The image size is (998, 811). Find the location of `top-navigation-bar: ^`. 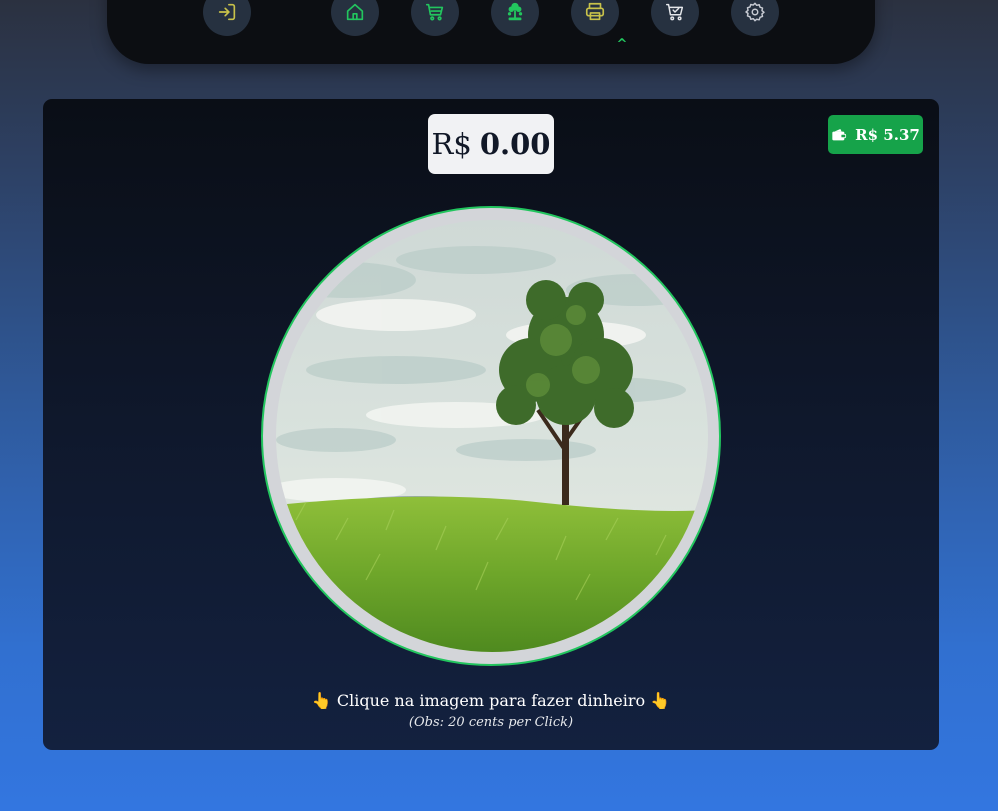

top-navigation-bar: ^ is located at coordinates (491, 32).